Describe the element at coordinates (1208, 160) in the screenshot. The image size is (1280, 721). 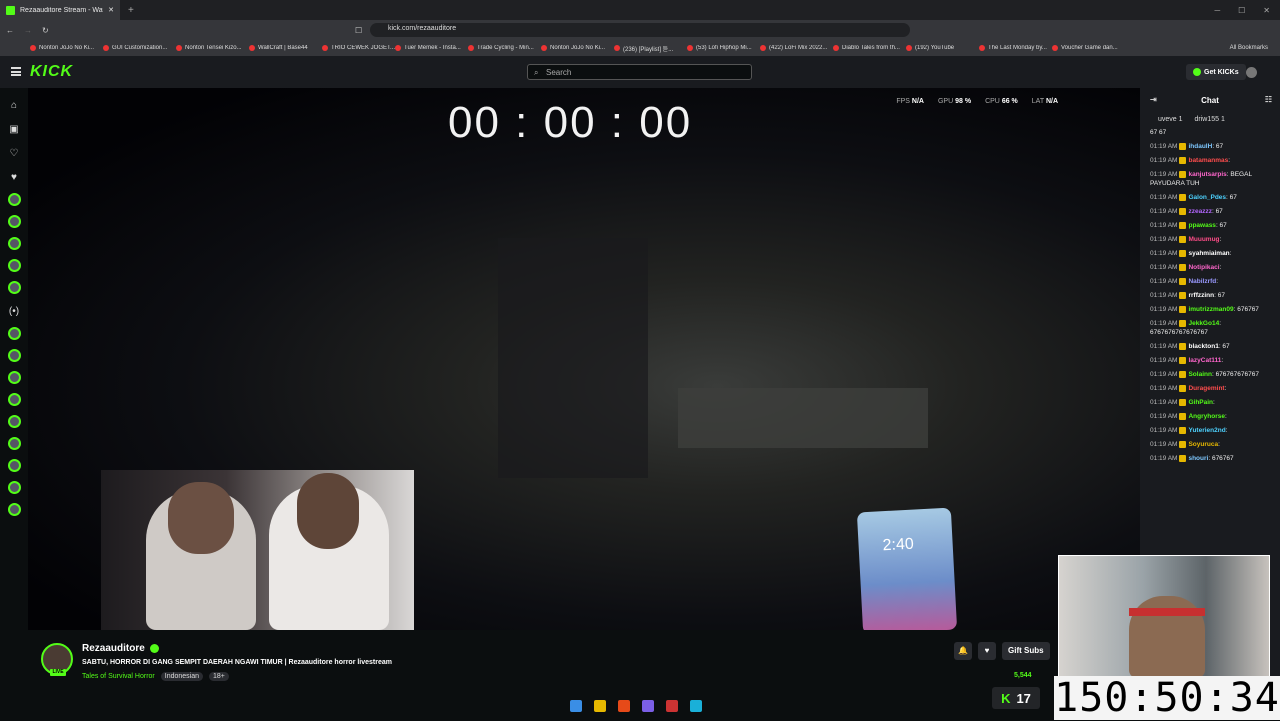
I see `chat-username: batamanmas` at that location.